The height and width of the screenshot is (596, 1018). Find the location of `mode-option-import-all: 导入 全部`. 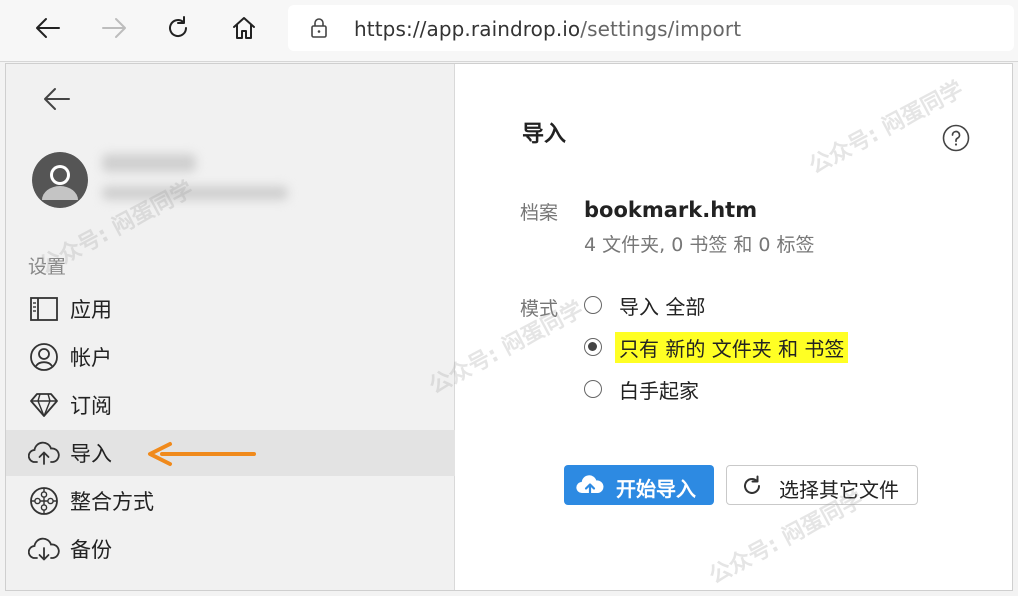

mode-option-import-all: 导入 全部 is located at coordinates (646, 305).